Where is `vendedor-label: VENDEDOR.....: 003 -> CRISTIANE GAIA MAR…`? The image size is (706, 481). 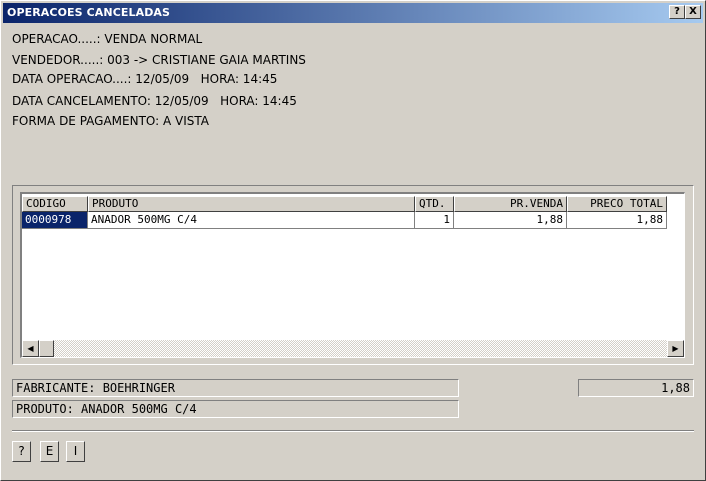
vendedor-label: VENDEDOR.....: 003 -> CRISTIANE GAIA MAR… is located at coordinates (159, 60).